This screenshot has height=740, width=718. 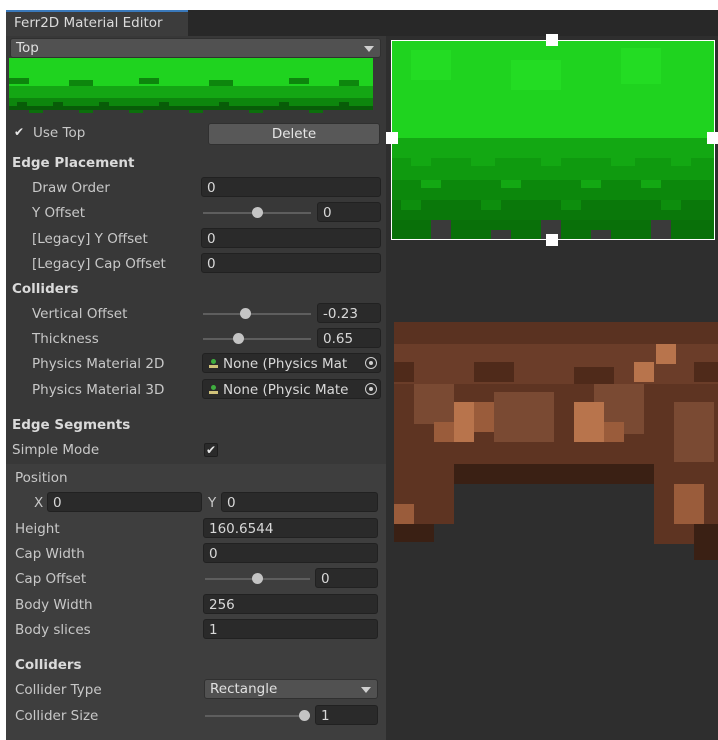 What do you see at coordinates (39, 503) in the screenshot?
I see `position-x-label: X` at bounding box center [39, 503].